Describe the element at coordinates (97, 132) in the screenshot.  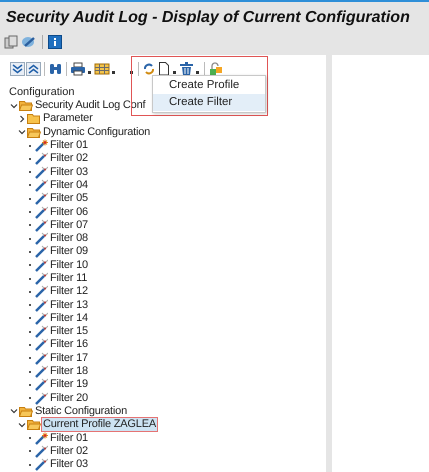
I see `tree-node-label: Dynamic Configuration` at that location.